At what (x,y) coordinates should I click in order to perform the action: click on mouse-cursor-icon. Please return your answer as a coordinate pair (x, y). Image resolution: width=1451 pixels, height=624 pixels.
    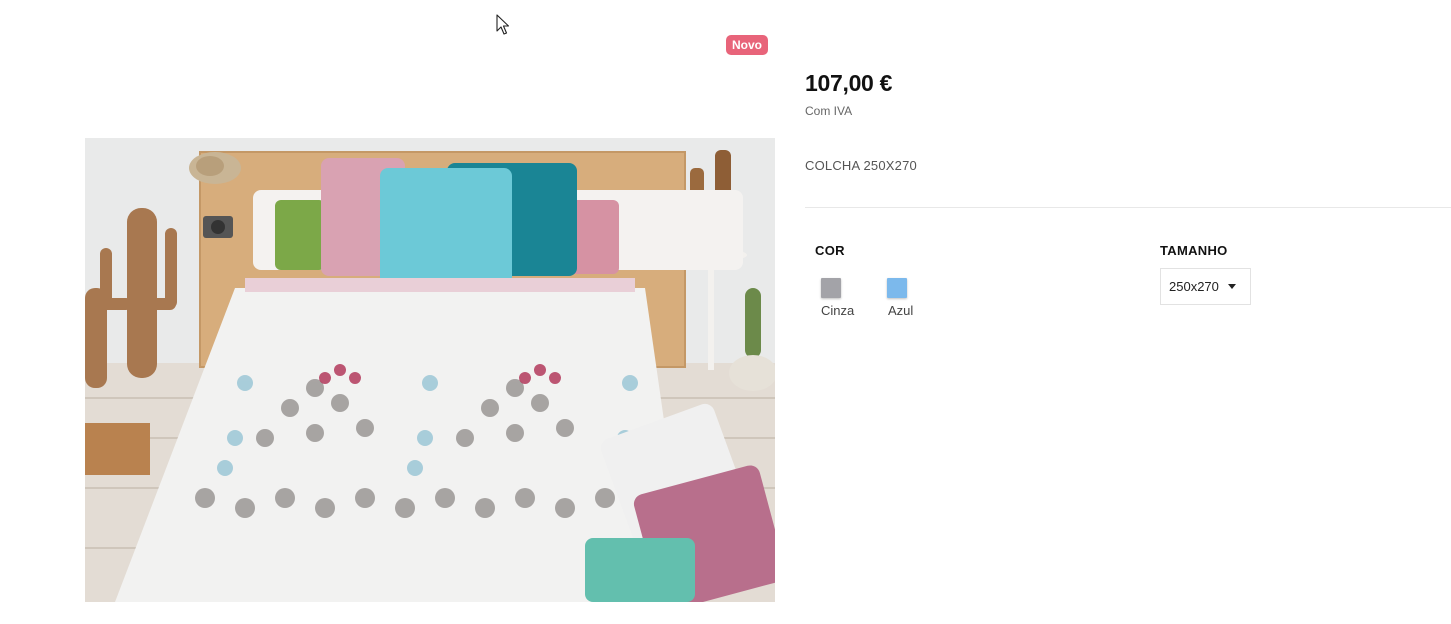
    Looking at the image, I should click on (503, 24).